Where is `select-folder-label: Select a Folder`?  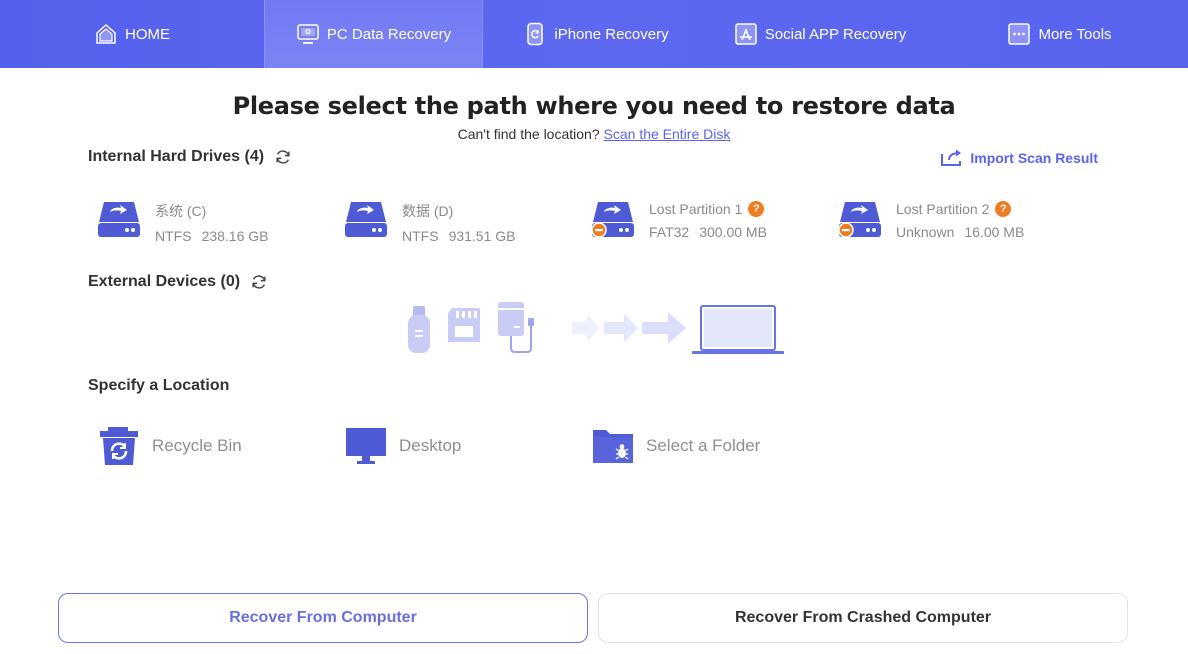 select-folder-label: Select a Folder is located at coordinates (703, 445).